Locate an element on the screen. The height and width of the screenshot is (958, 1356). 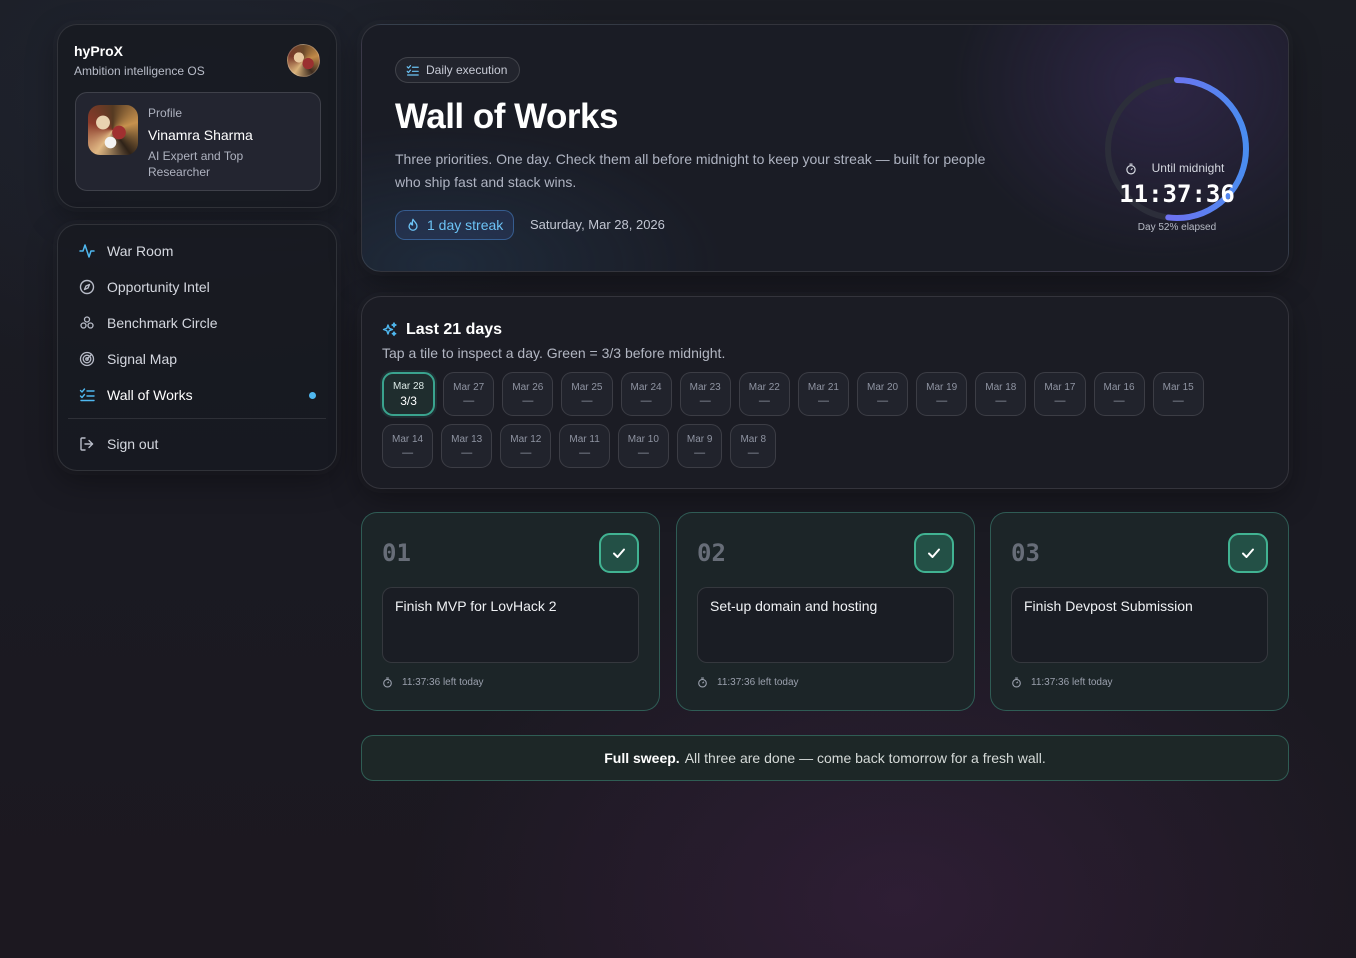
day-tile: Mar 8— is located at coordinates (753, 446).